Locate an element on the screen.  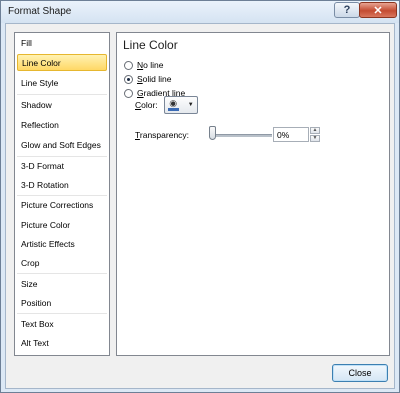
paint-bucket-icon: ◉ is located at coordinates (173, 105).